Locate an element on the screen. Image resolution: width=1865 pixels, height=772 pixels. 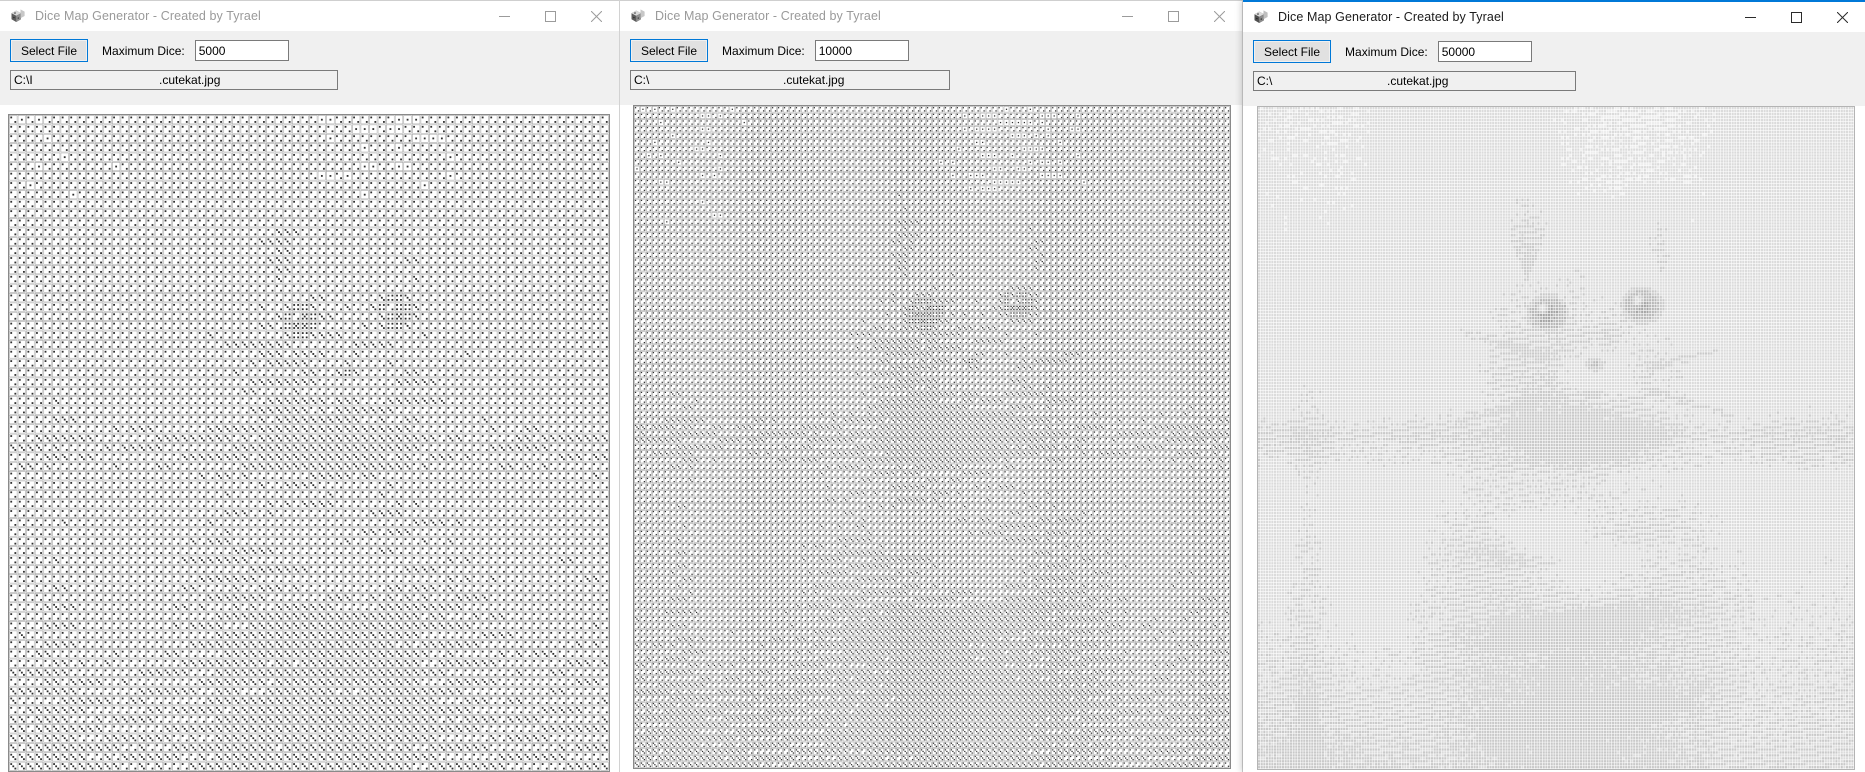
file-path-field: C:\I .cutekat.jpg is located at coordinates (174, 80).